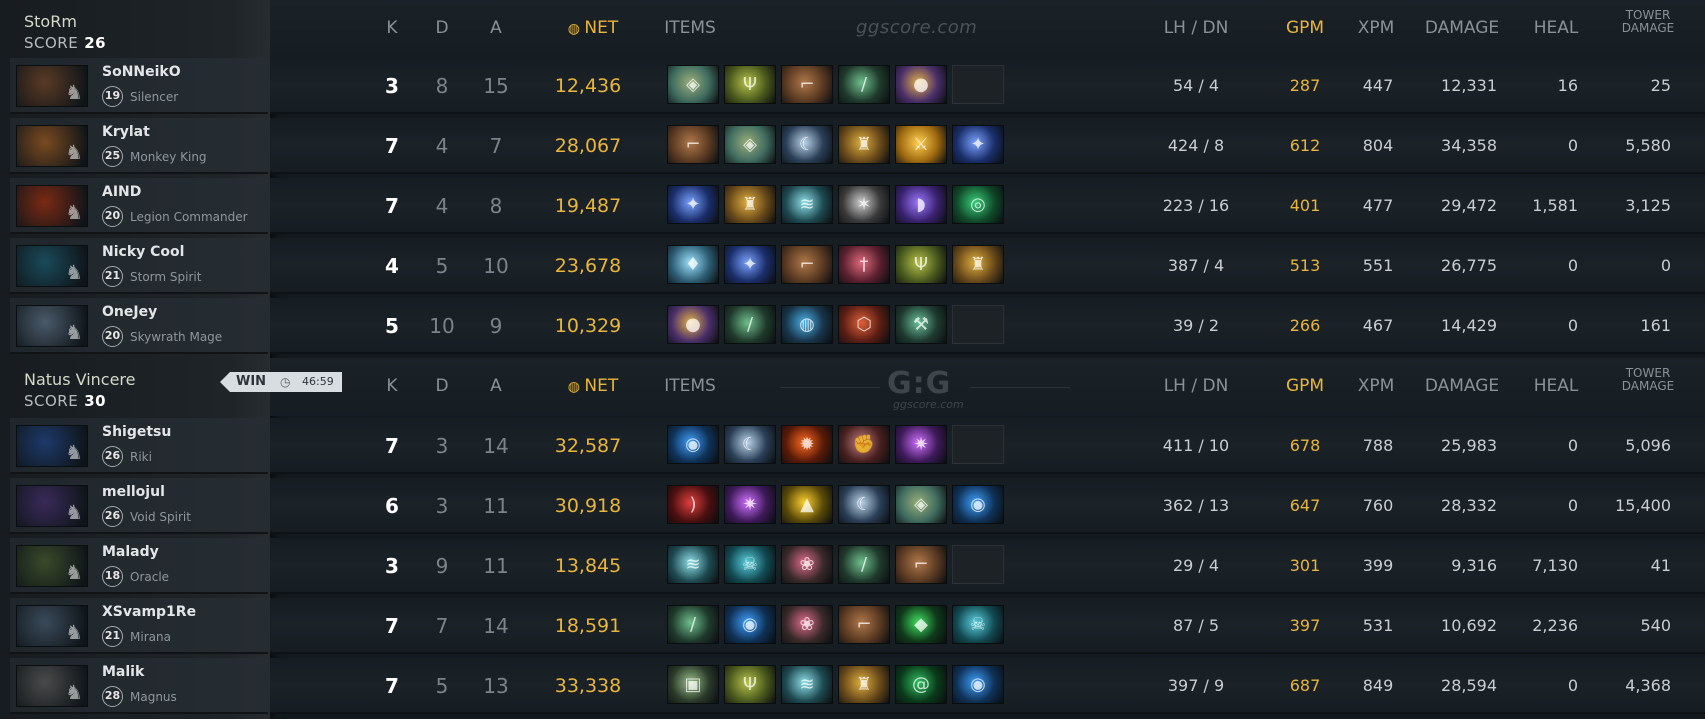 The width and height of the screenshot is (1705, 719). What do you see at coordinates (978, 144) in the screenshot?
I see `scepter-item-icon: ✦` at bounding box center [978, 144].